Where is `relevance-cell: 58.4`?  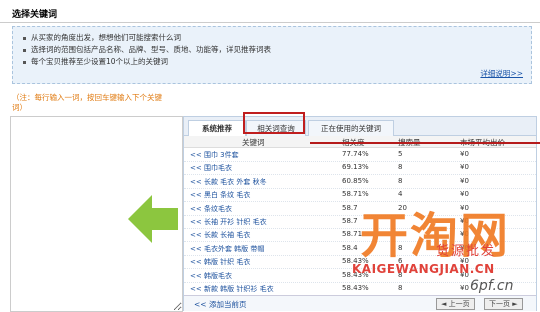
relevance-cell: 58.4 is located at coordinates (350, 247).